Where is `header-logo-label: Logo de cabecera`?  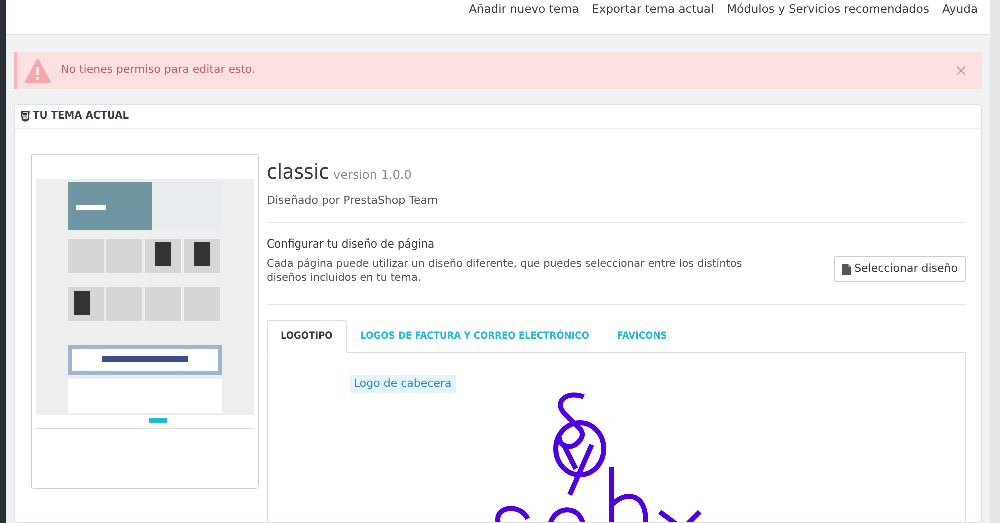
header-logo-label: Logo de cabecera is located at coordinates (403, 384).